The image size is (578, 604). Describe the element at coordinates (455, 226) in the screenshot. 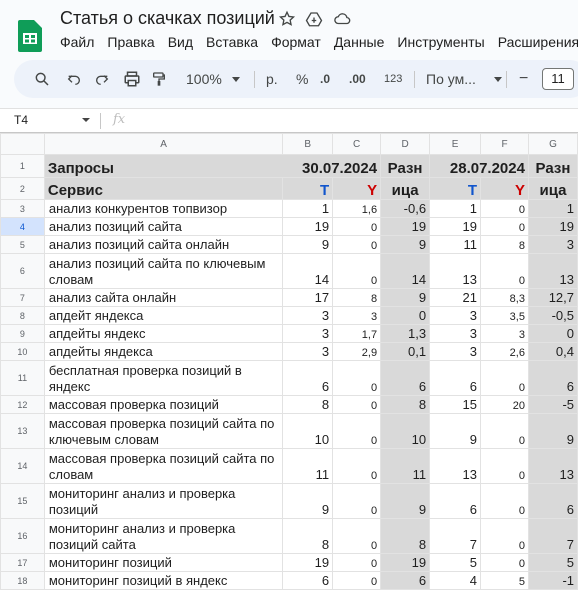

I see `cell-t-2: 19` at that location.